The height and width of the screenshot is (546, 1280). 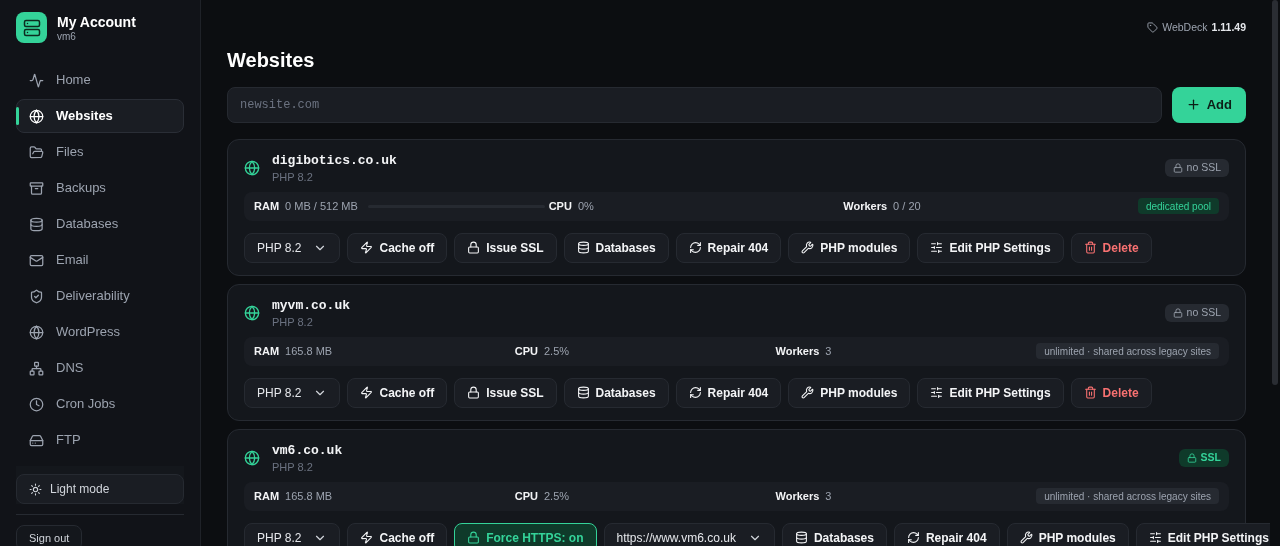 What do you see at coordinates (100, 188) in the screenshot?
I see `sidebar-item: Backups` at bounding box center [100, 188].